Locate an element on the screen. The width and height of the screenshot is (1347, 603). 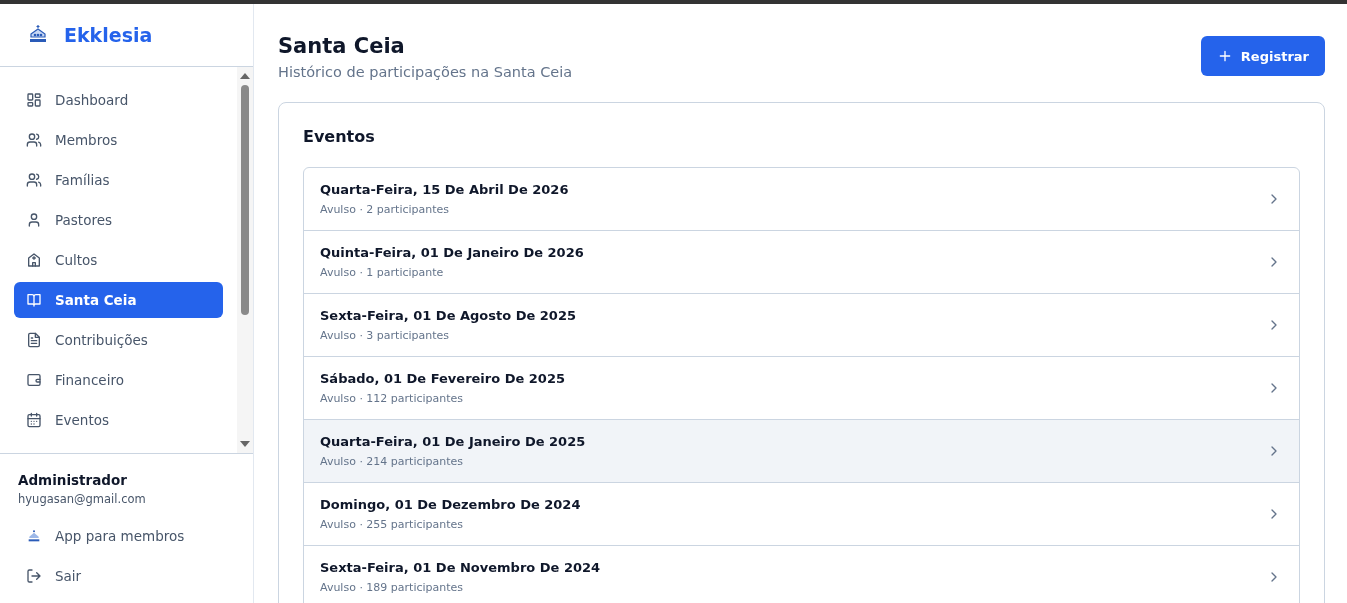
sidebar-item: Pastores is located at coordinates (118, 220).